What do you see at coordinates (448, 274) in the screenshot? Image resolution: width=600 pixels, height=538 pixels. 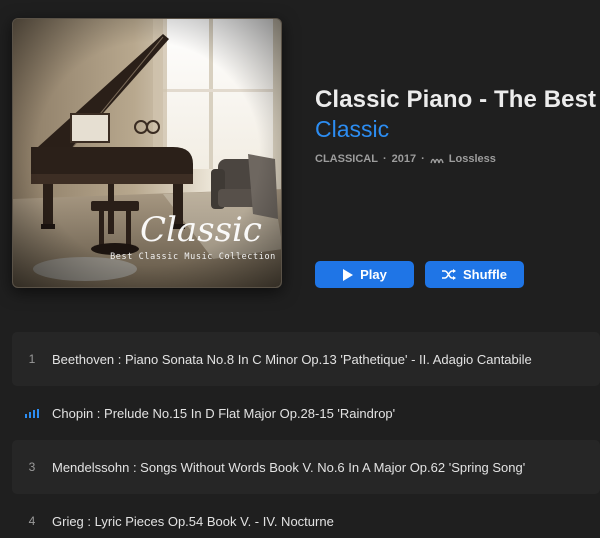 I see `shuffle-icon` at bounding box center [448, 274].